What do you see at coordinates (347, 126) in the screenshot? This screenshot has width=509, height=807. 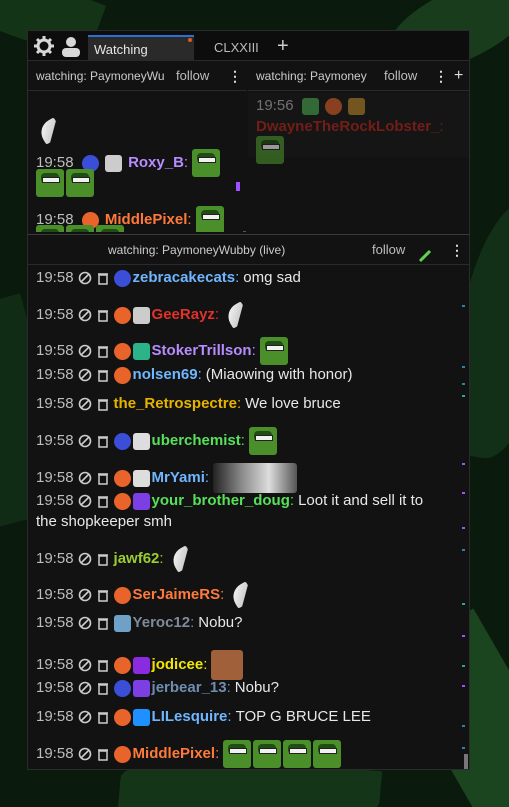 I see `username: DwayneTheRockLobster_` at bounding box center [347, 126].